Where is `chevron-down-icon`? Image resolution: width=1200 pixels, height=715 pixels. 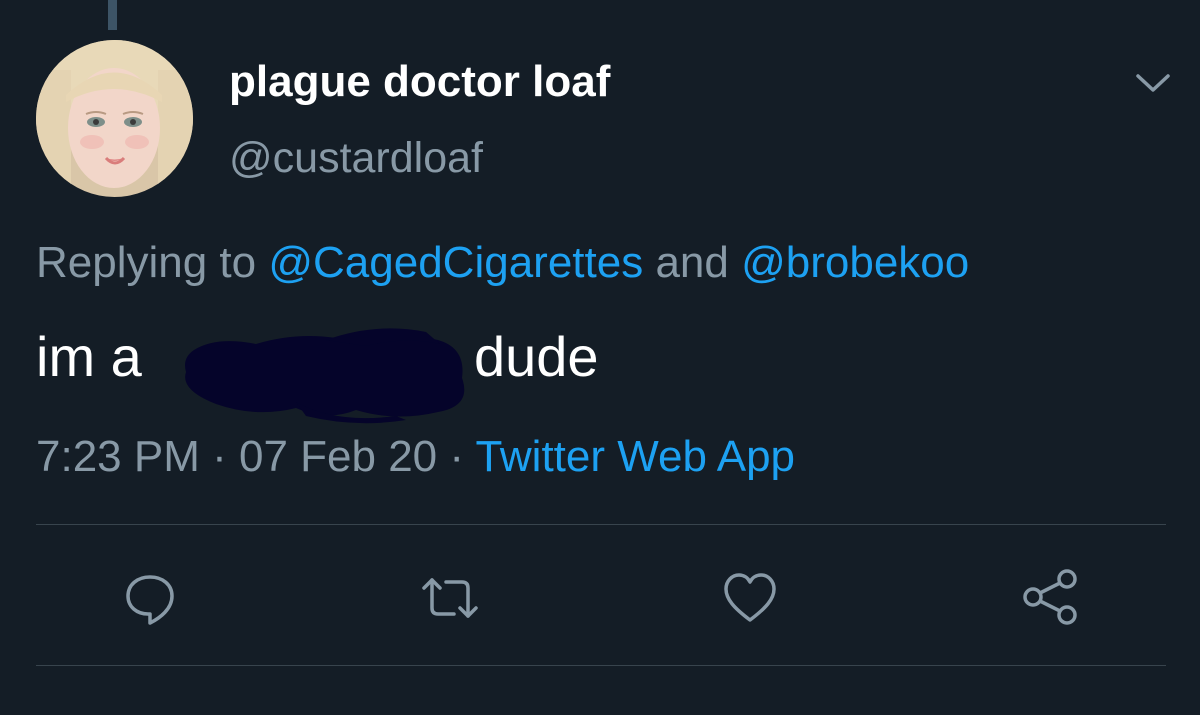 chevron-down-icon is located at coordinates (1153, 83).